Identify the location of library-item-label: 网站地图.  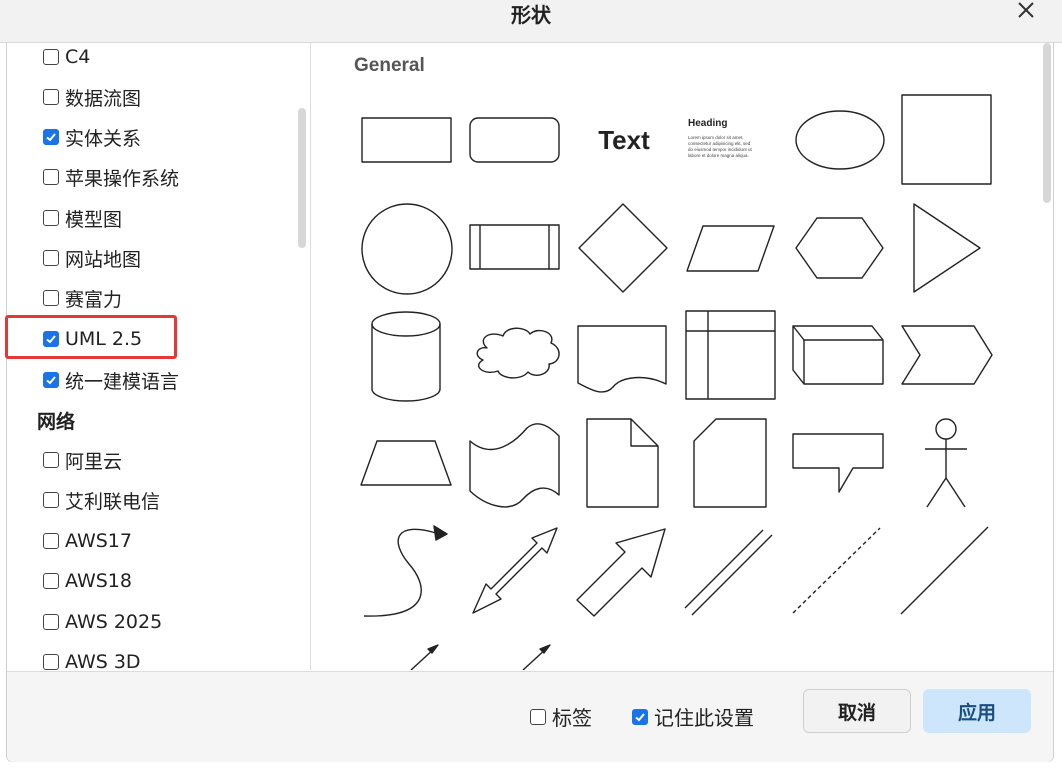
(103, 259).